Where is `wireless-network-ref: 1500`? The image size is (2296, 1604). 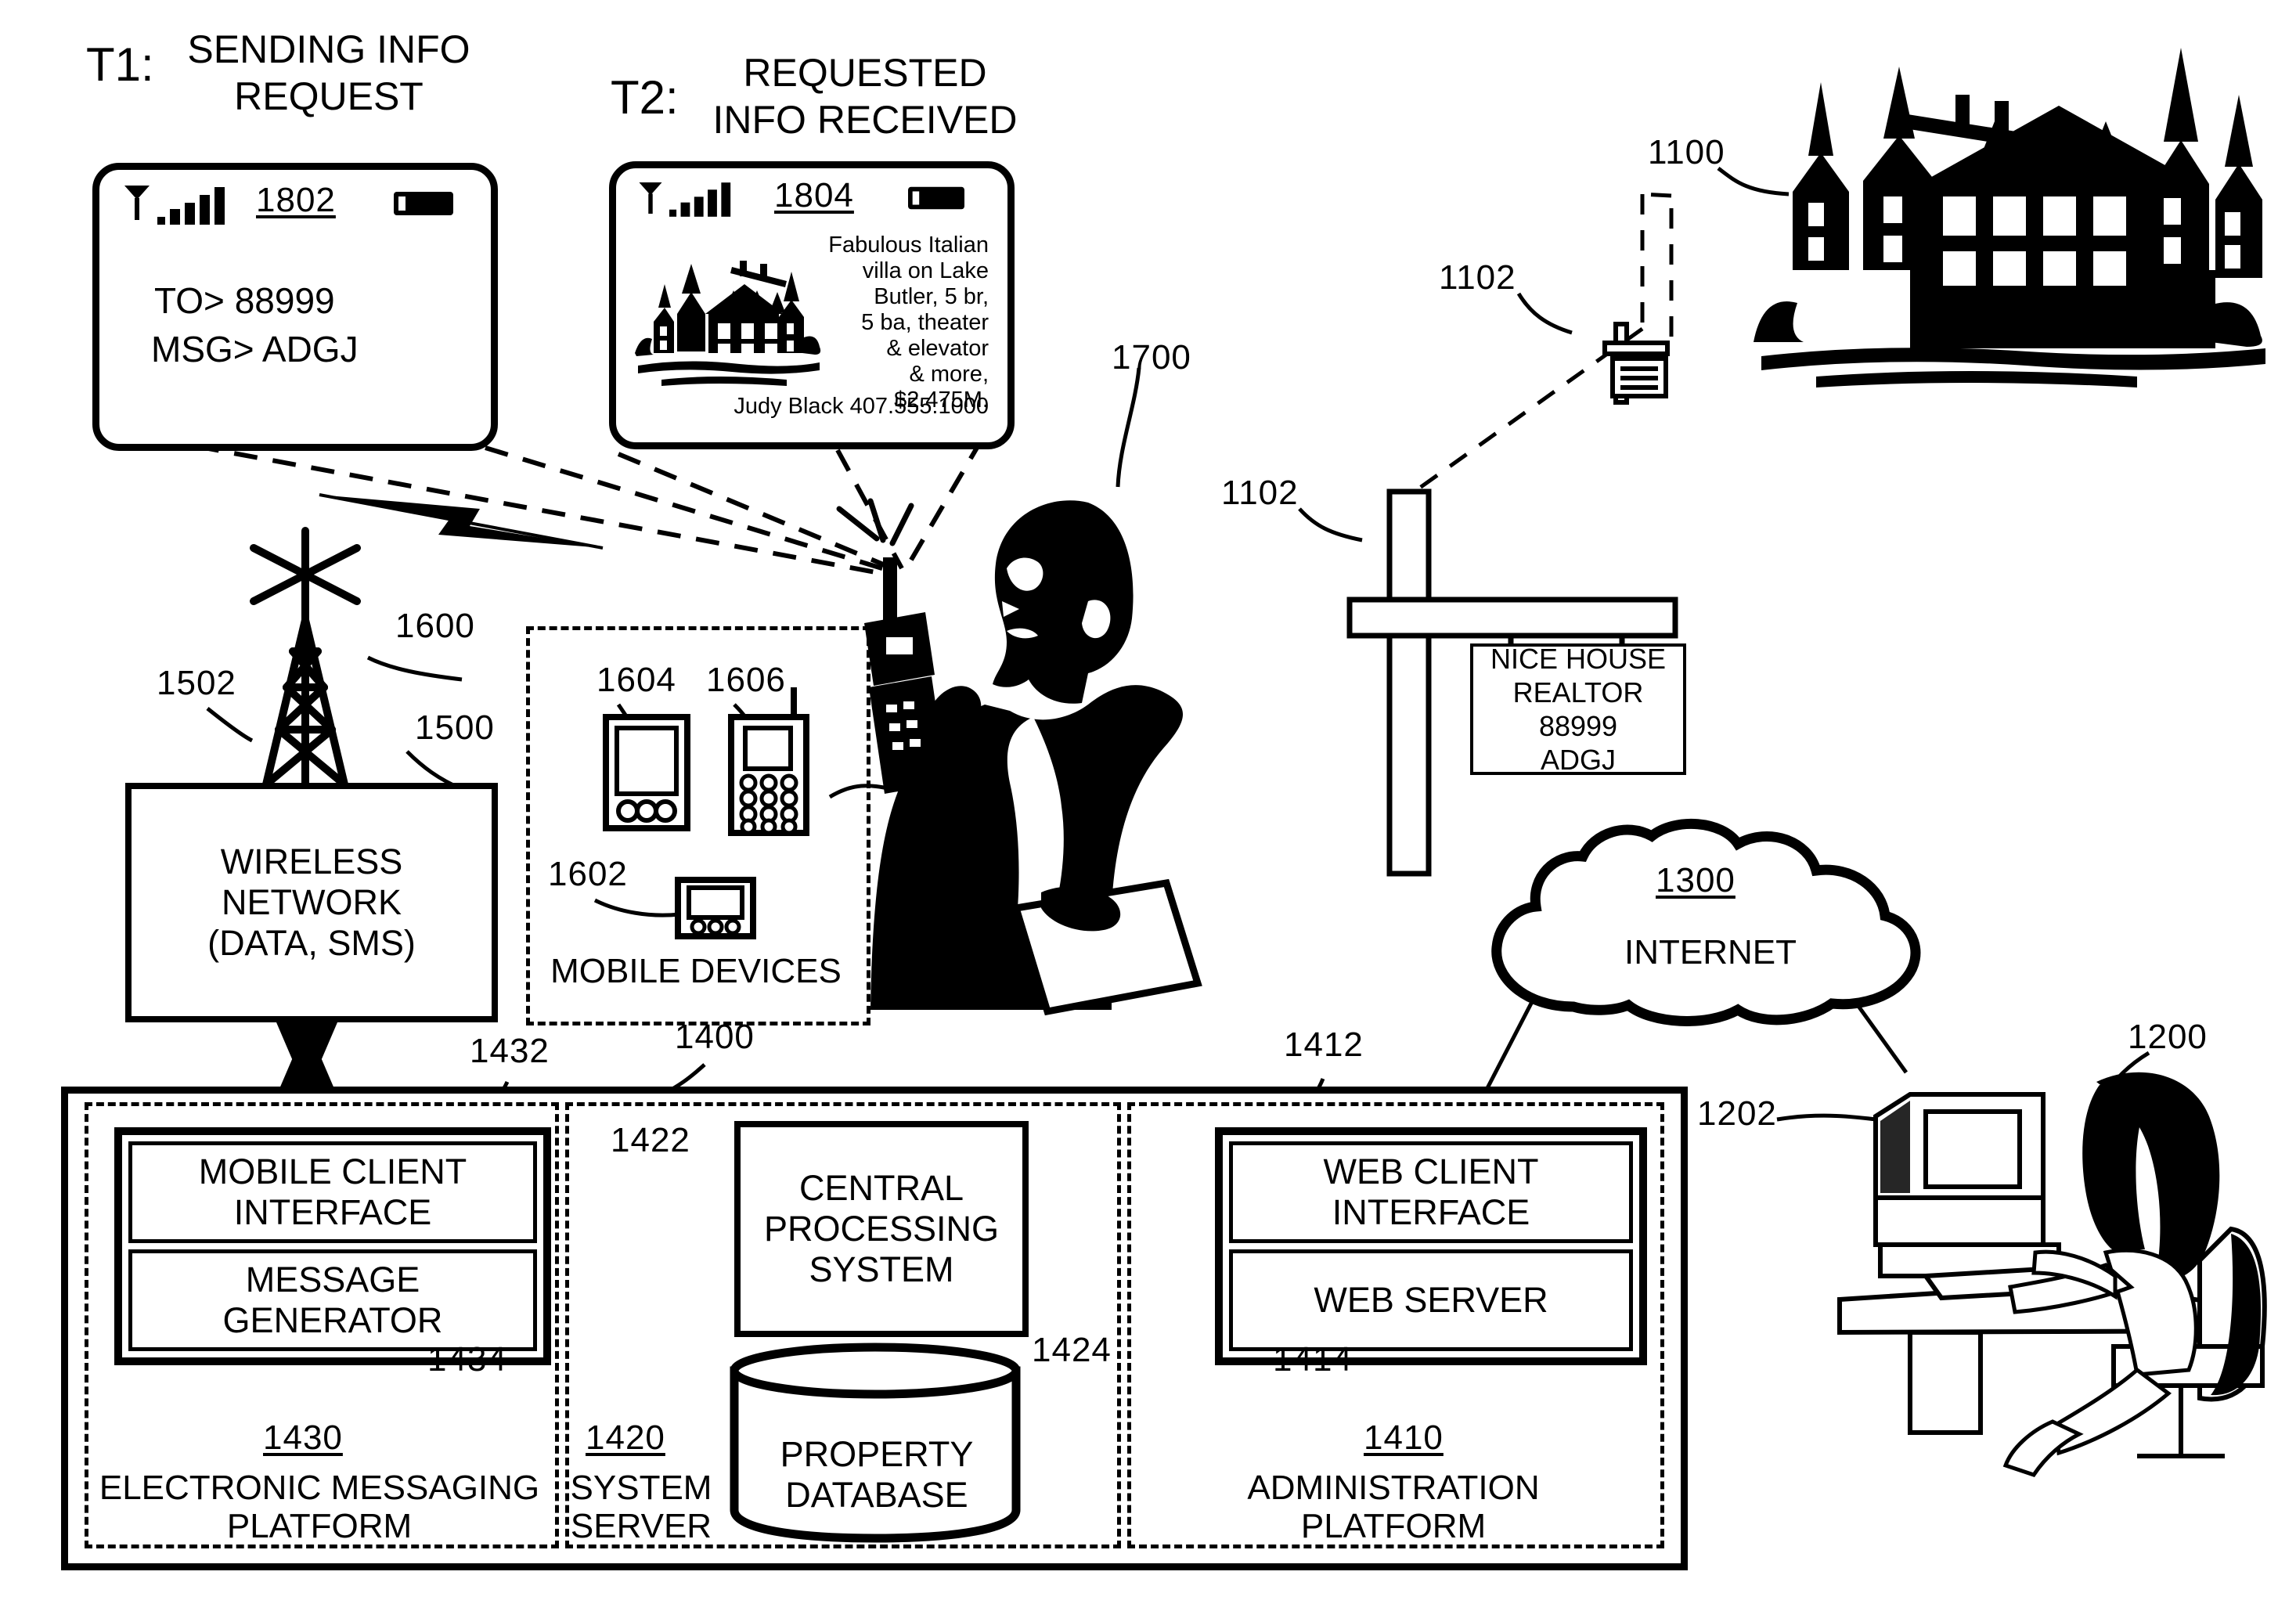
wireless-network-ref: 1500 is located at coordinates (455, 727).